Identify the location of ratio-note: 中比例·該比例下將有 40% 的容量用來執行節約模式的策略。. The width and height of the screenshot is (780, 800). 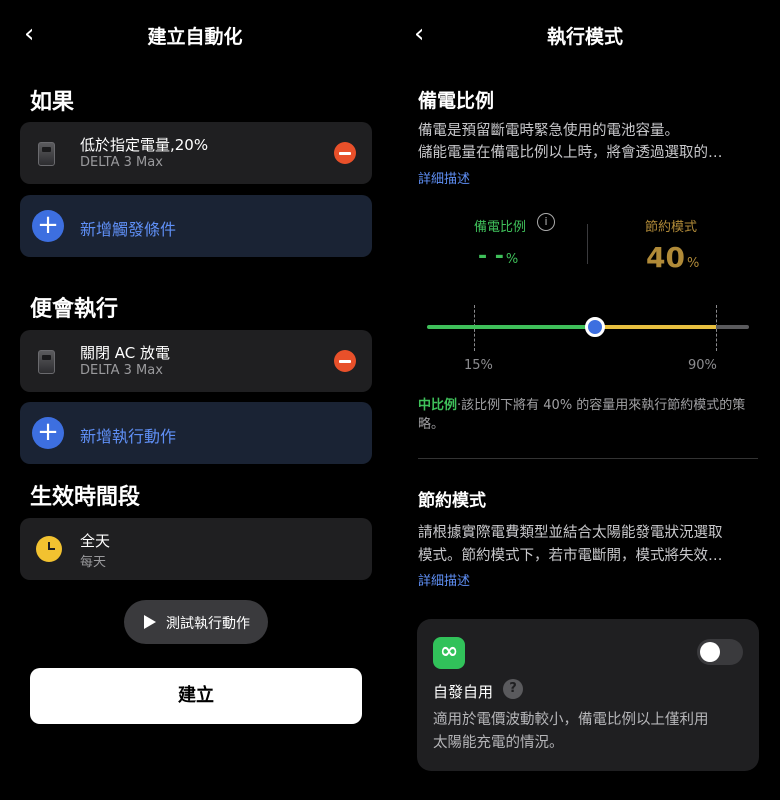
(588, 415).